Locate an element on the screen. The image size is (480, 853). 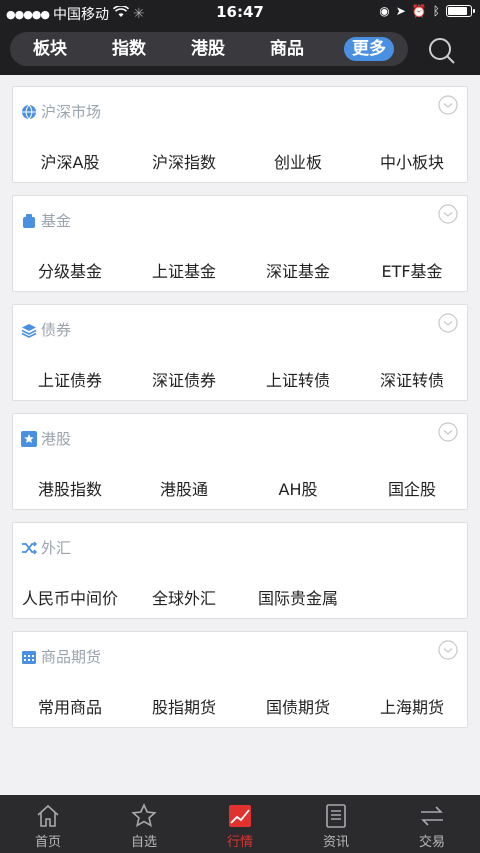
tabbar-home: 首页 is located at coordinates (48, 824).